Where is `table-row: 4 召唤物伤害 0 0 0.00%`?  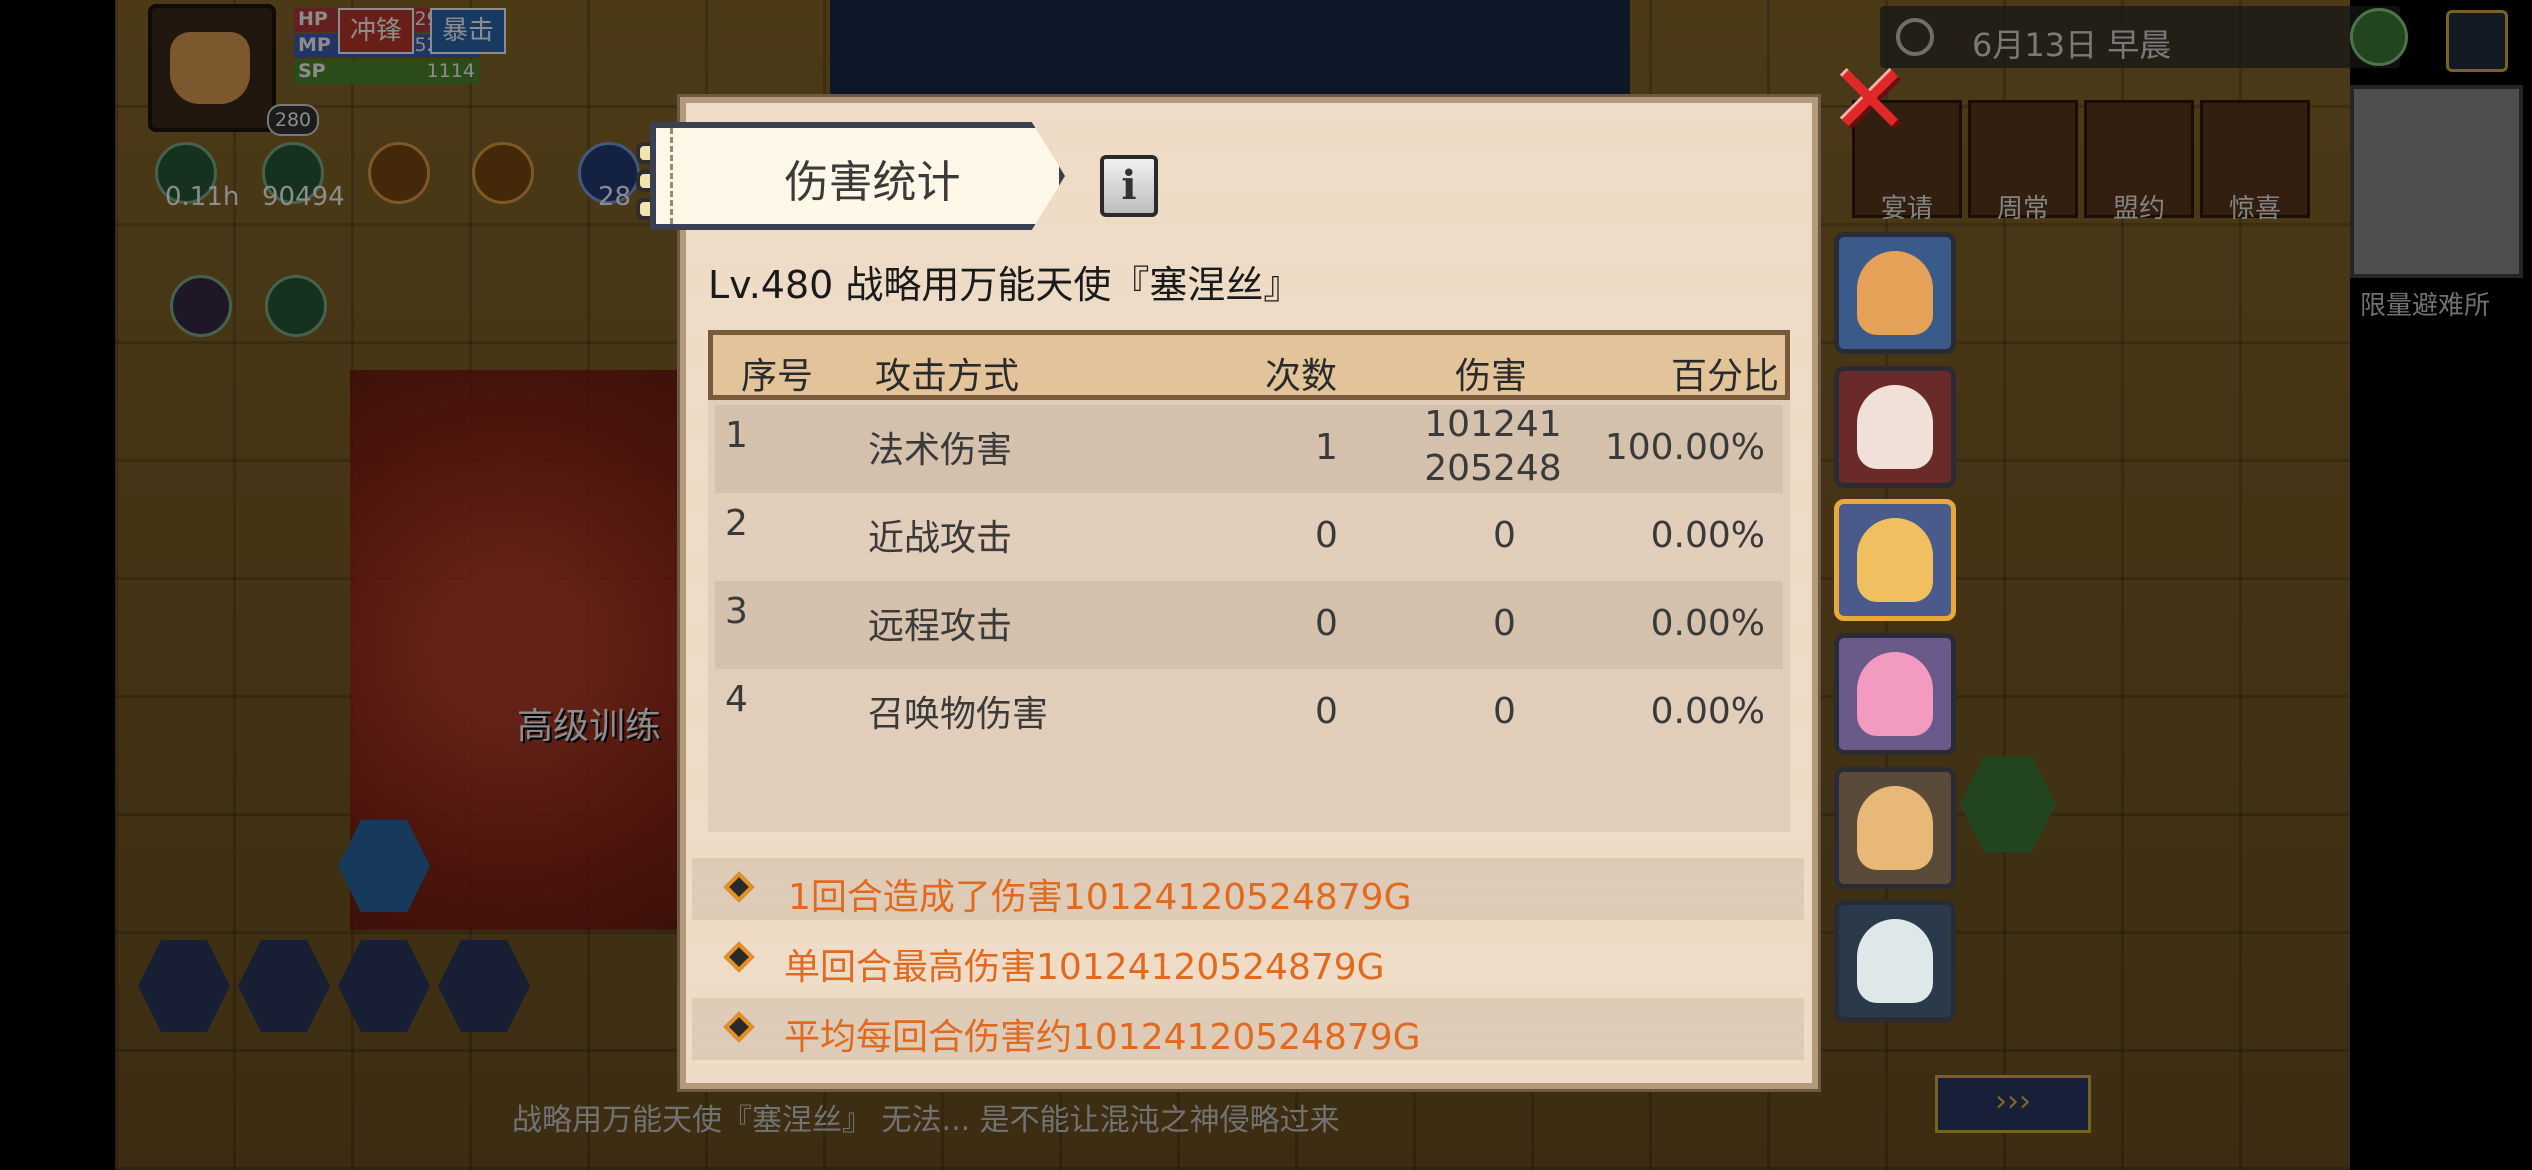 table-row: 4 召唤物伤害 0 0 0.00% is located at coordinates (1249, 713).